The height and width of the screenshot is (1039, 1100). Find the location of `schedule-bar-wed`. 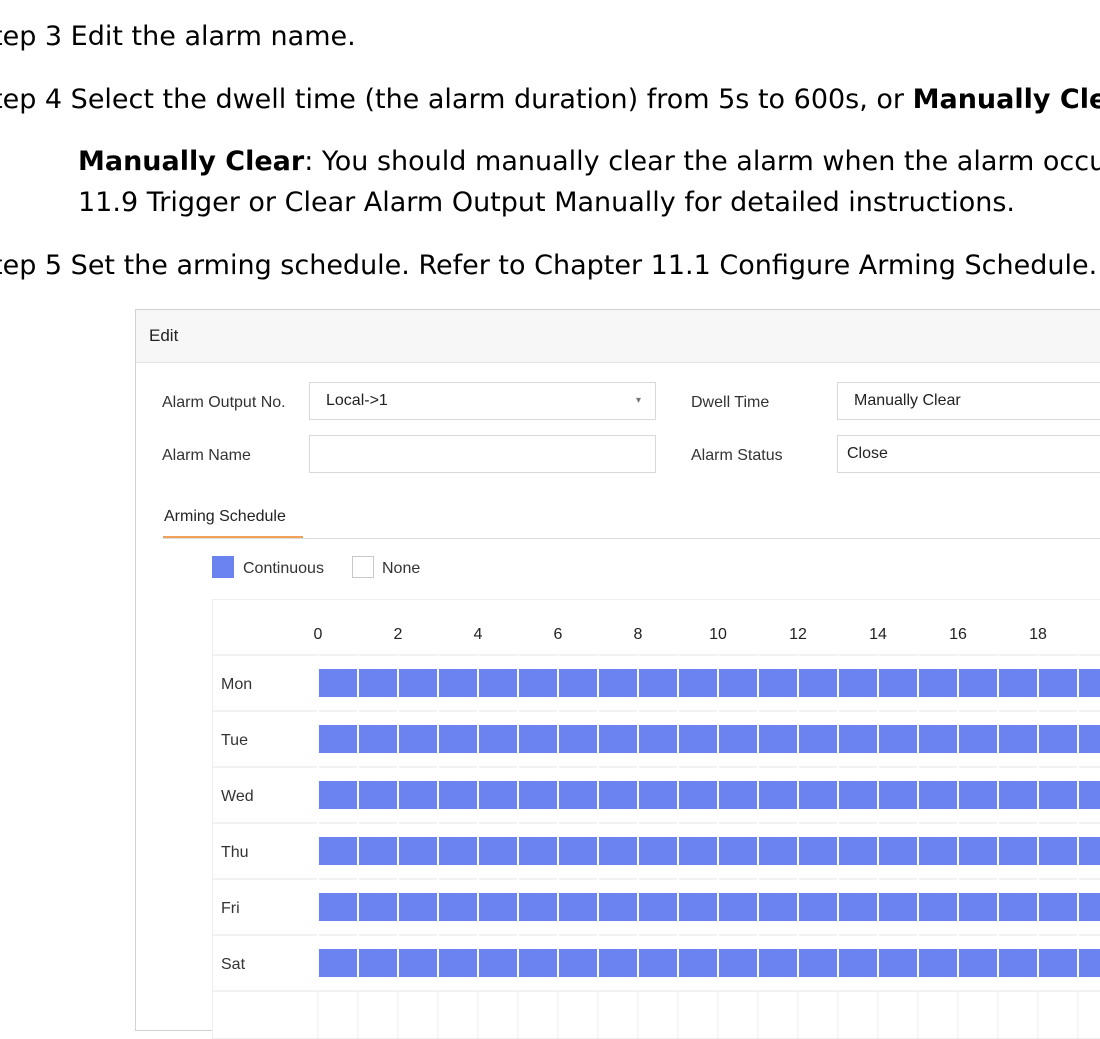

schedule-bar-wed is located at coordinates (709, 795).